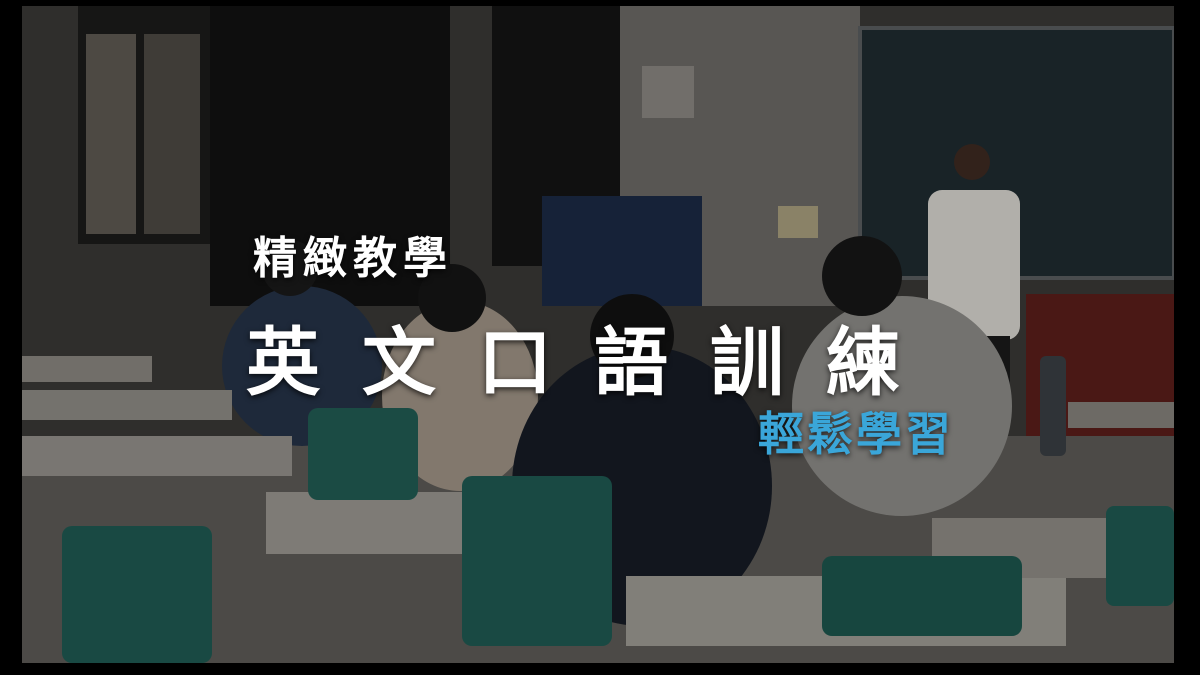 The image size is (1200, 675). I want to click on caption-refined-teaching: 精緻教學, so click(353, 258).